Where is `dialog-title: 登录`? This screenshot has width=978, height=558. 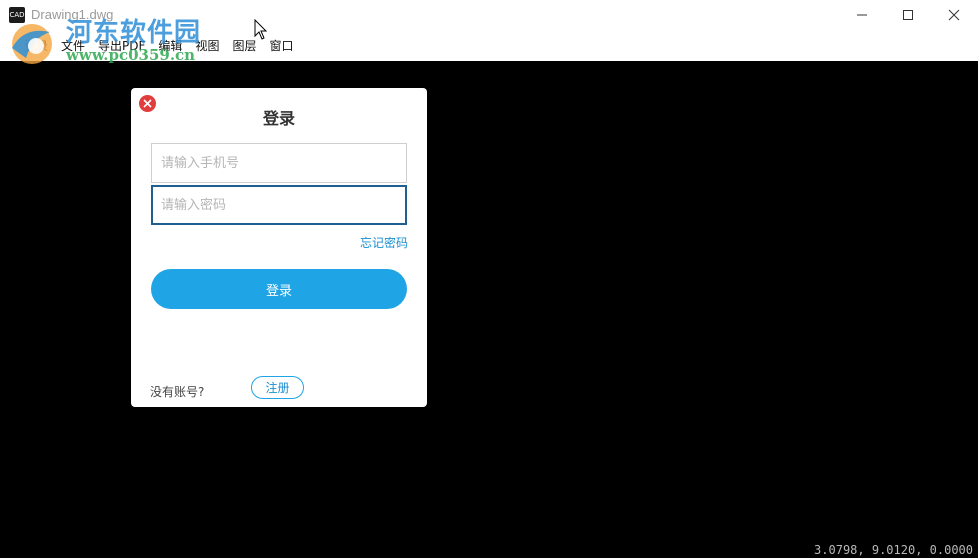
dialog-title: 登录 is located at coordinates (278, 118).